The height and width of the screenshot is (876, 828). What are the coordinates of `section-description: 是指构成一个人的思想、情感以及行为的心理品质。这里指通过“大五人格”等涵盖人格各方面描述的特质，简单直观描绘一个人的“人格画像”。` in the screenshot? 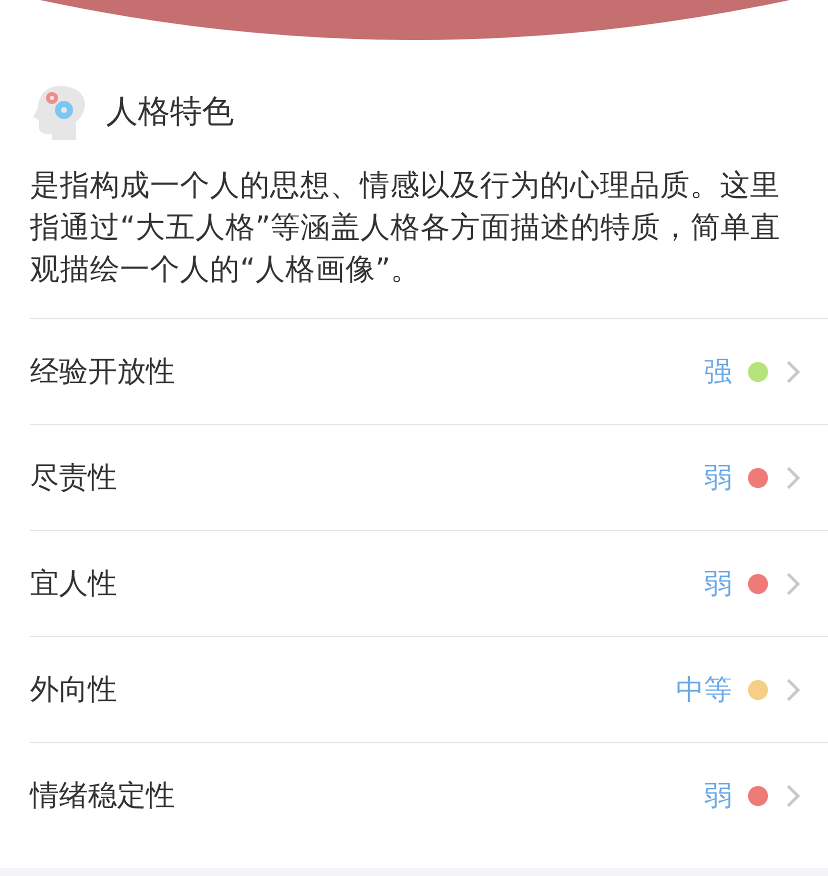 It's located at (406, 227).